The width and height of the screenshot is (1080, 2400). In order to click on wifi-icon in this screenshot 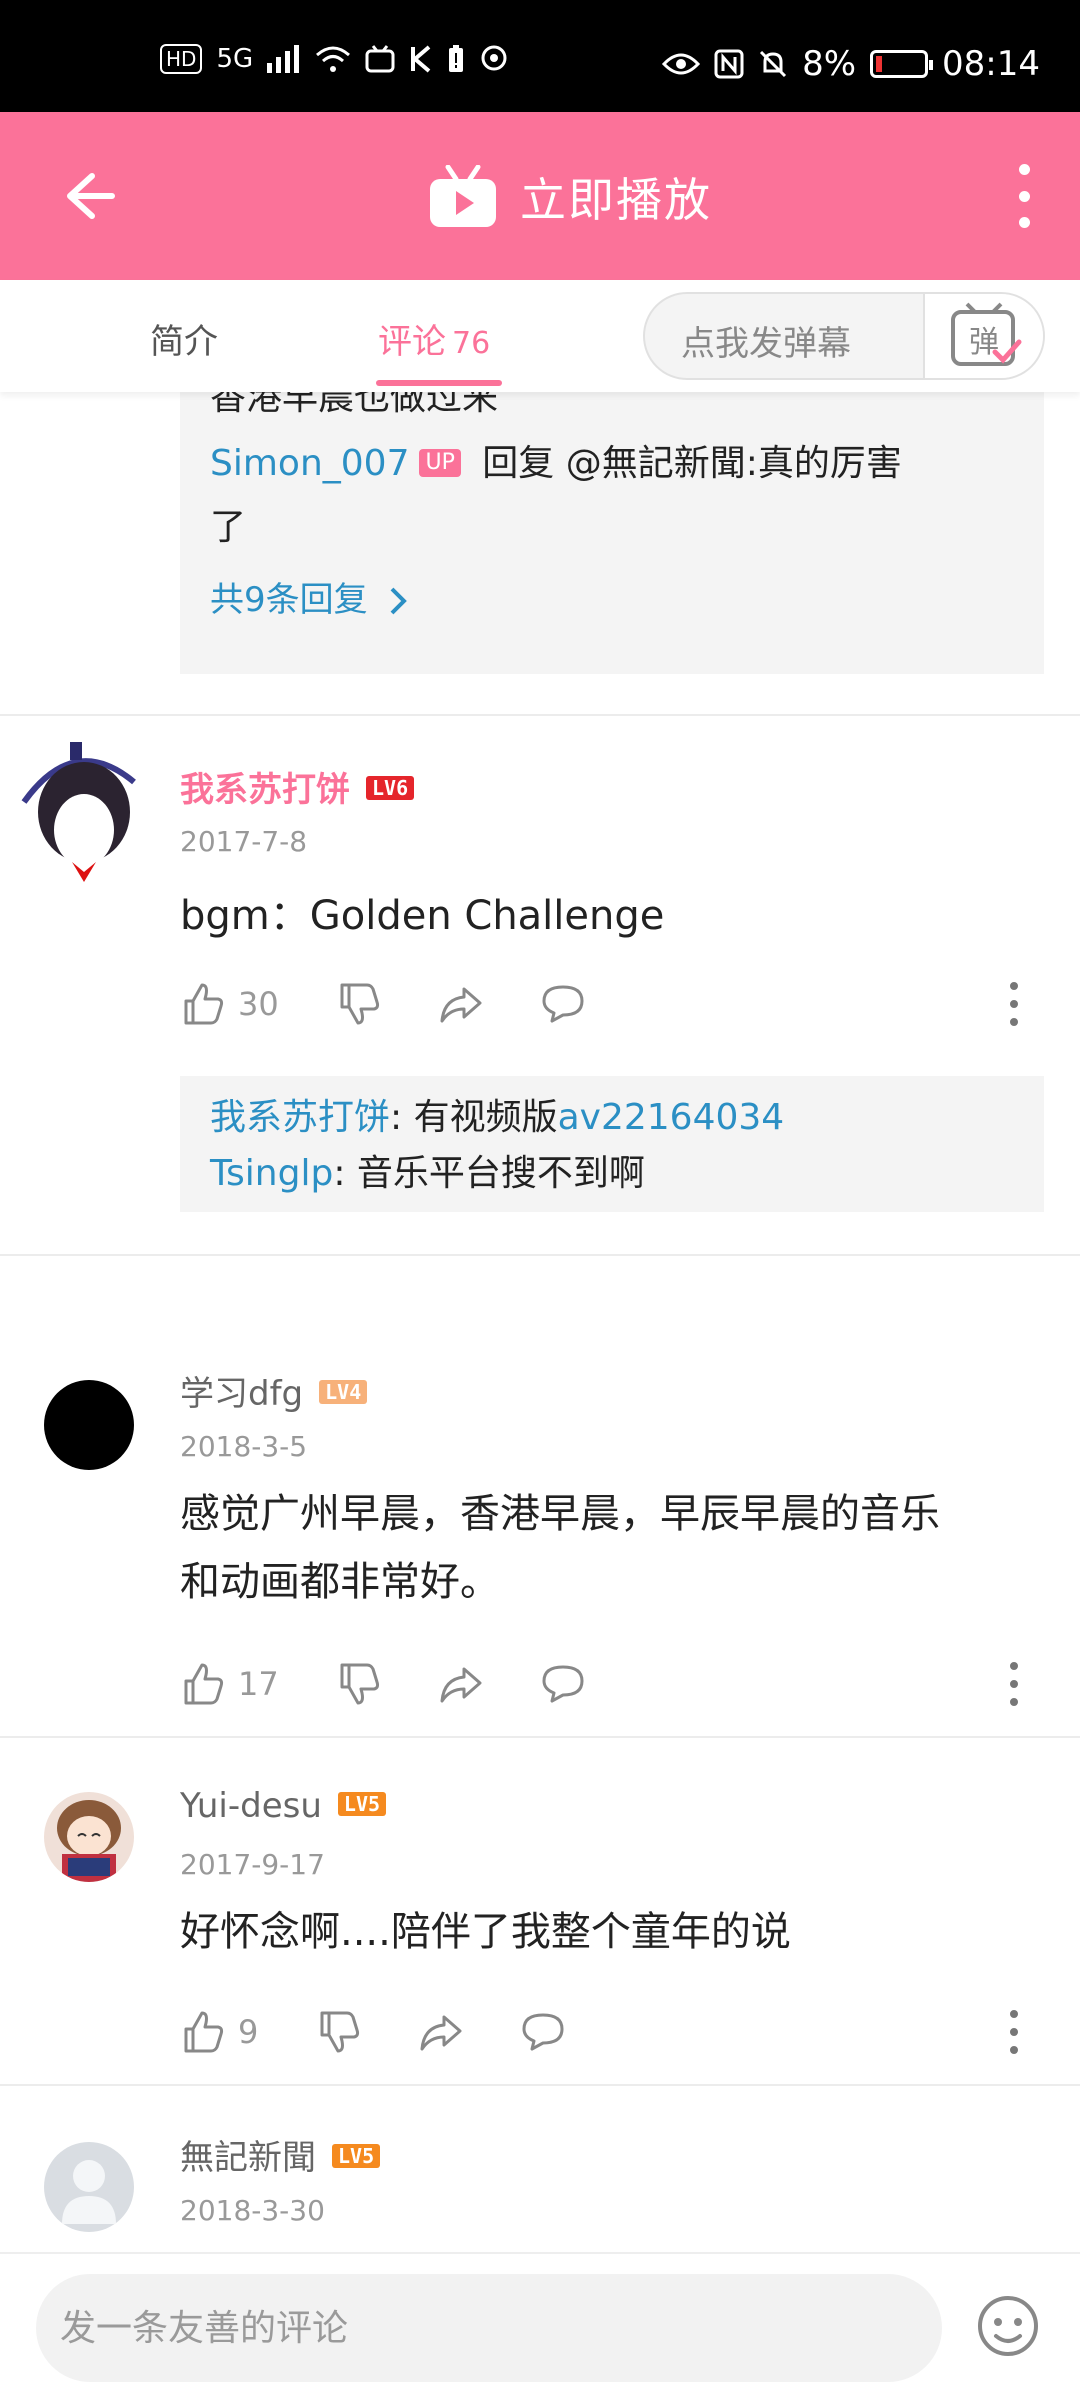, I will do `click(333, 59)`.